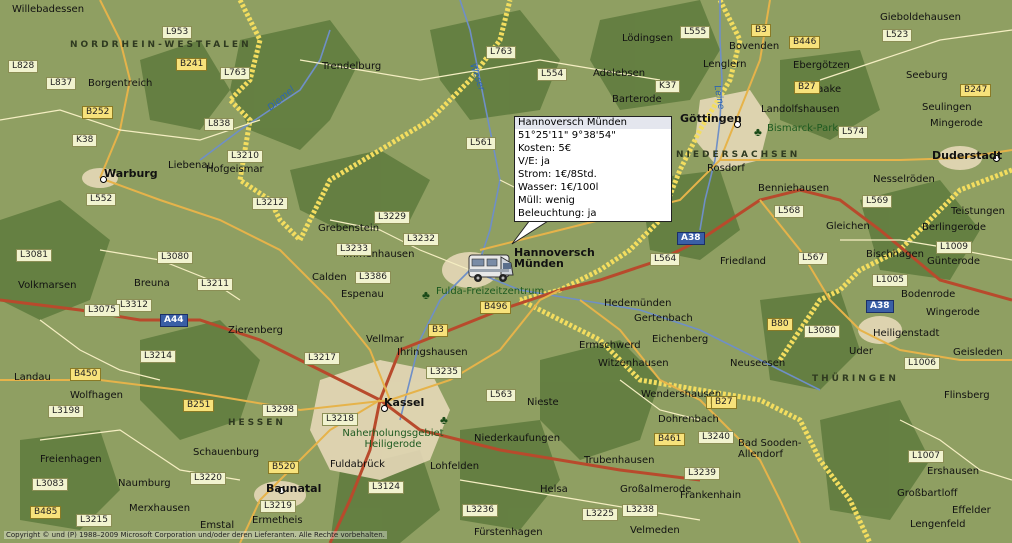 This screenshot has height=543, width=1012. Describe the element at coordinates (600, 514) in the screenshot. I see `road-shield: L3225` at that location.